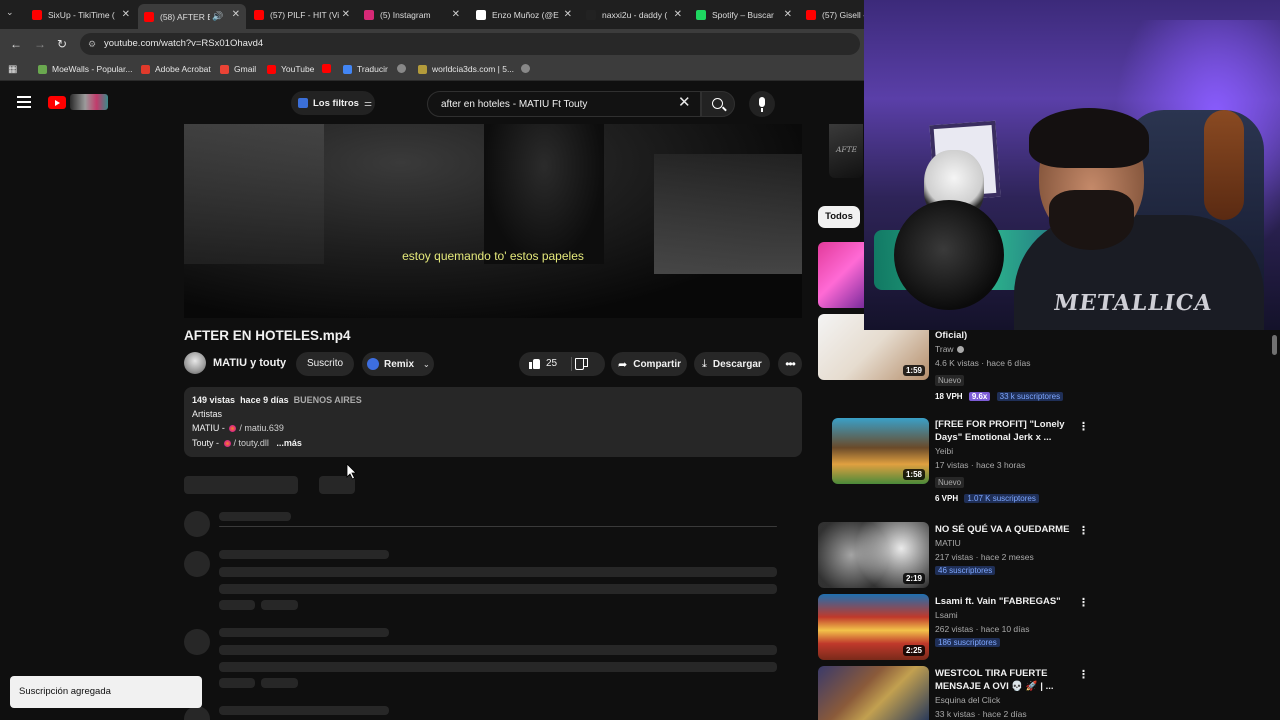 The width and height of the screenshot is (1280, 720). I want to click on browser-tab: Spotify – Buscar ✕, so click(744, 15).